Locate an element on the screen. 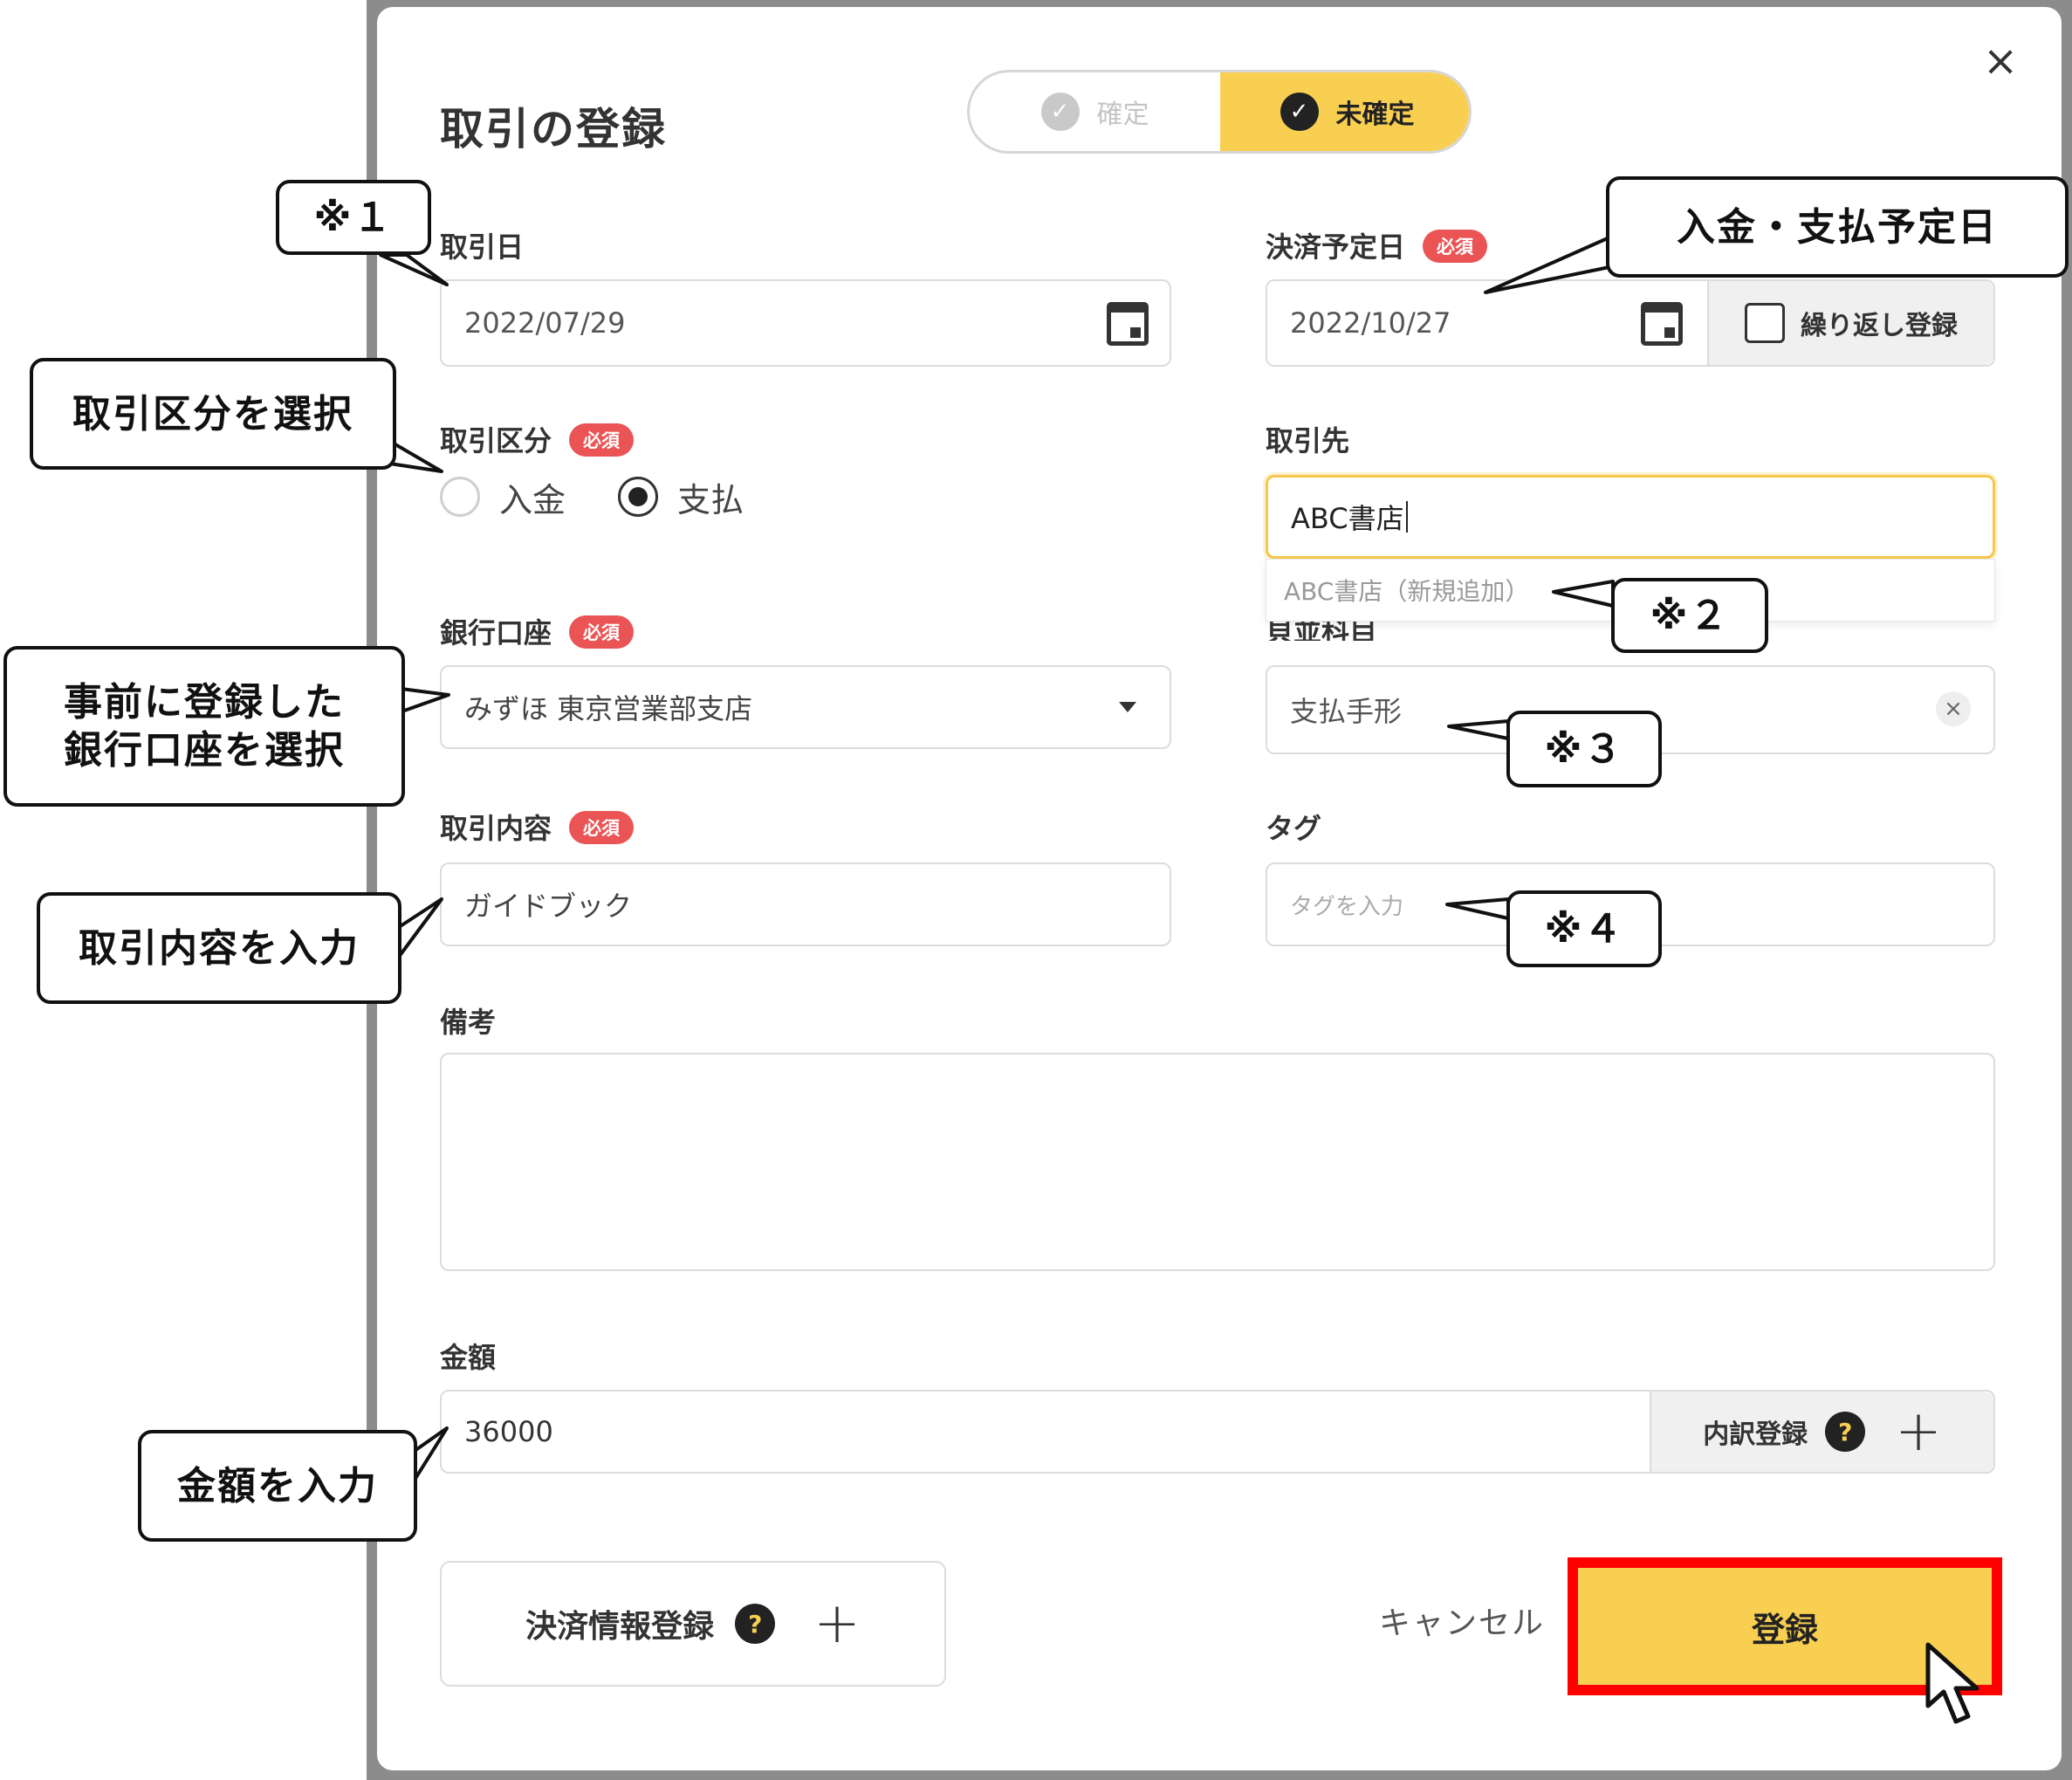 This screenshot has width=2072, height=1780. repeat-registration-toggle: 繰り返し登録 is located at coordinates (1850, 323).